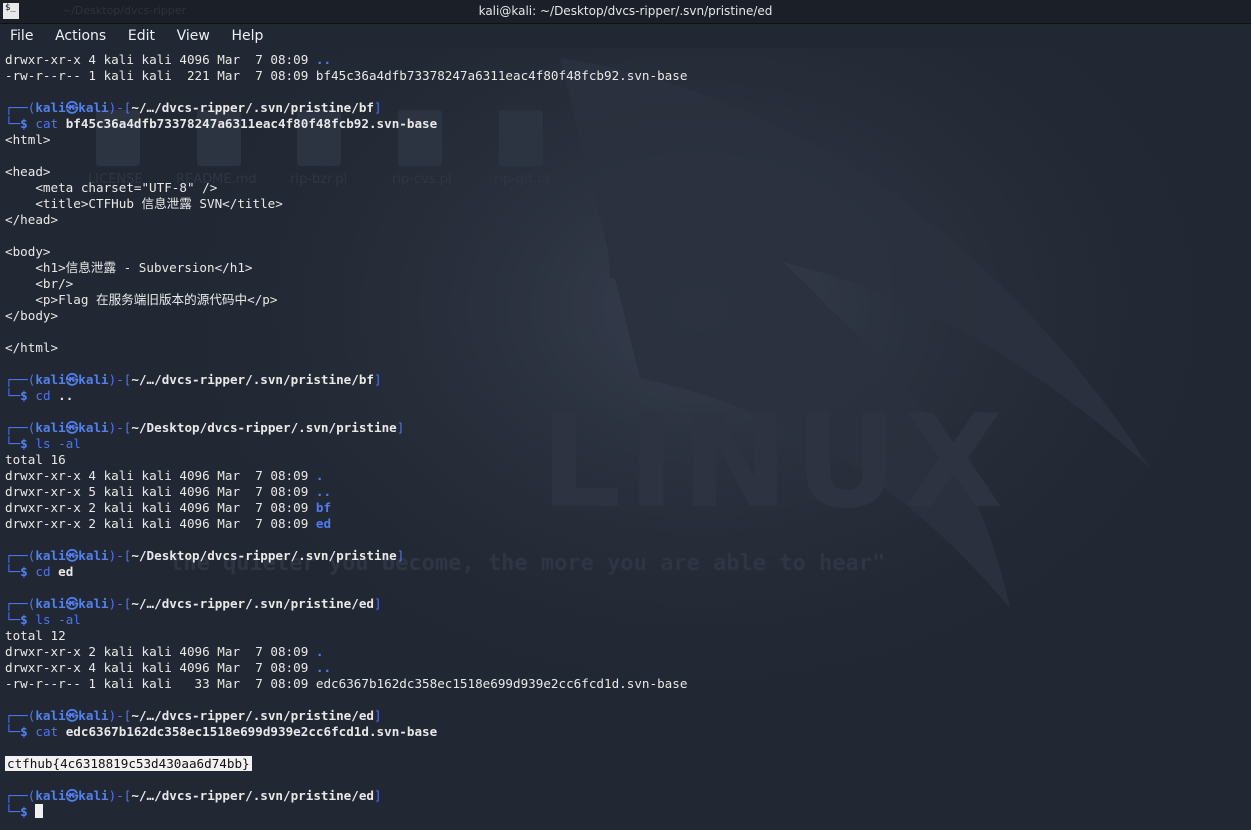 This screenshot has height=830, width=1251. I want to click on terminal-line: <head>, so click(625, 172).